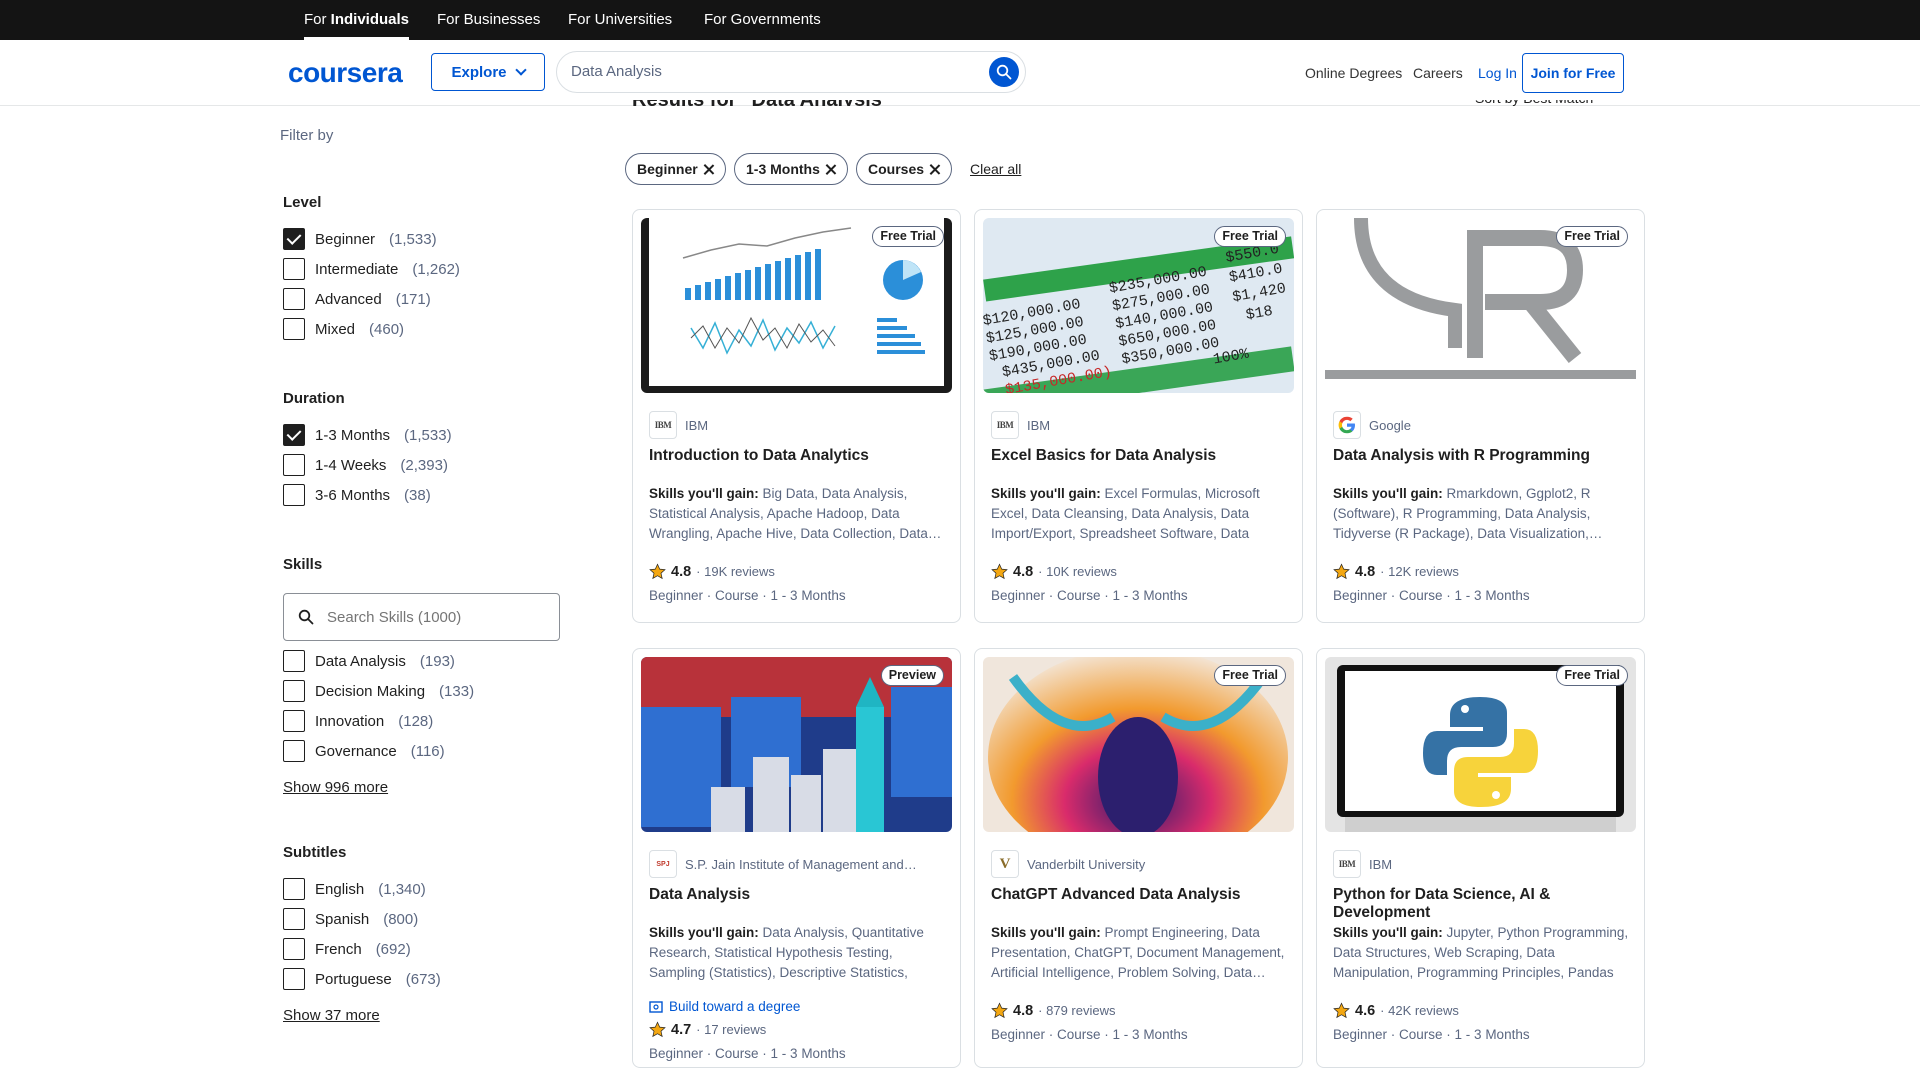 The image size is (1920, 1080). What do you see at coordinates (712, 571) in the screenshot?
I see `rating: 4.8 · 19K reviews` at bounding box center [712, 571].